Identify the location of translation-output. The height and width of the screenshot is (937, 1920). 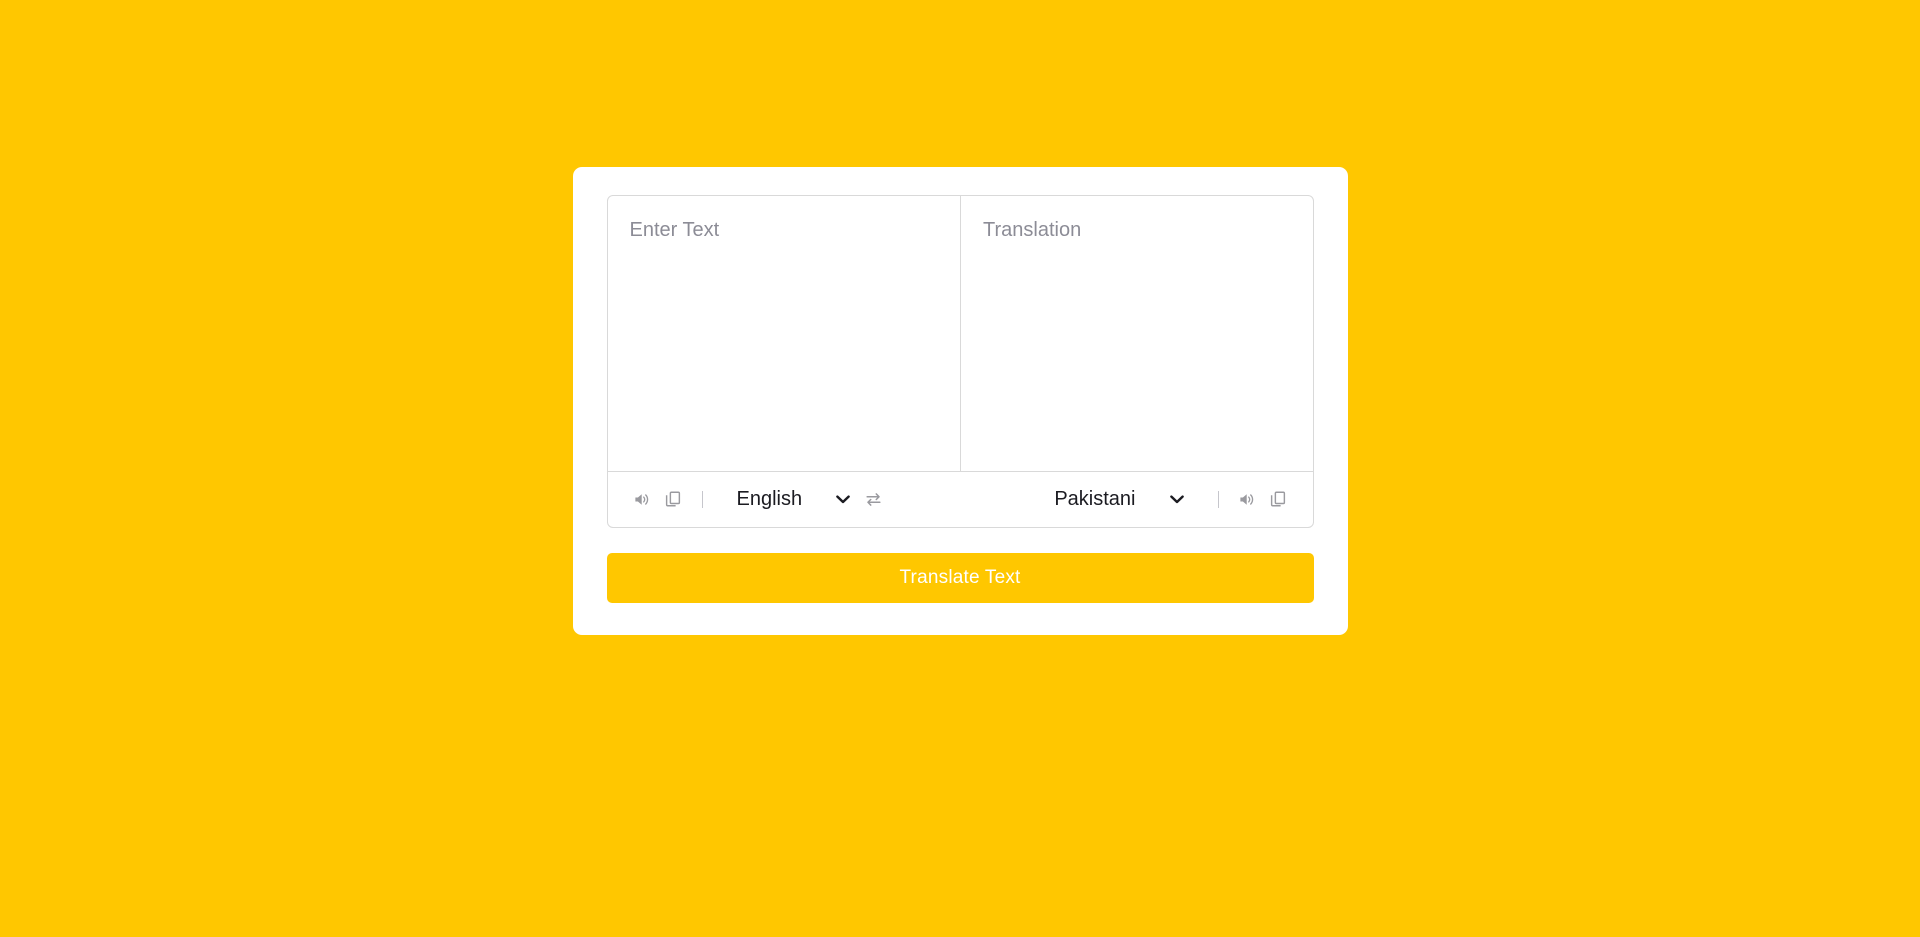
(1137, 333).